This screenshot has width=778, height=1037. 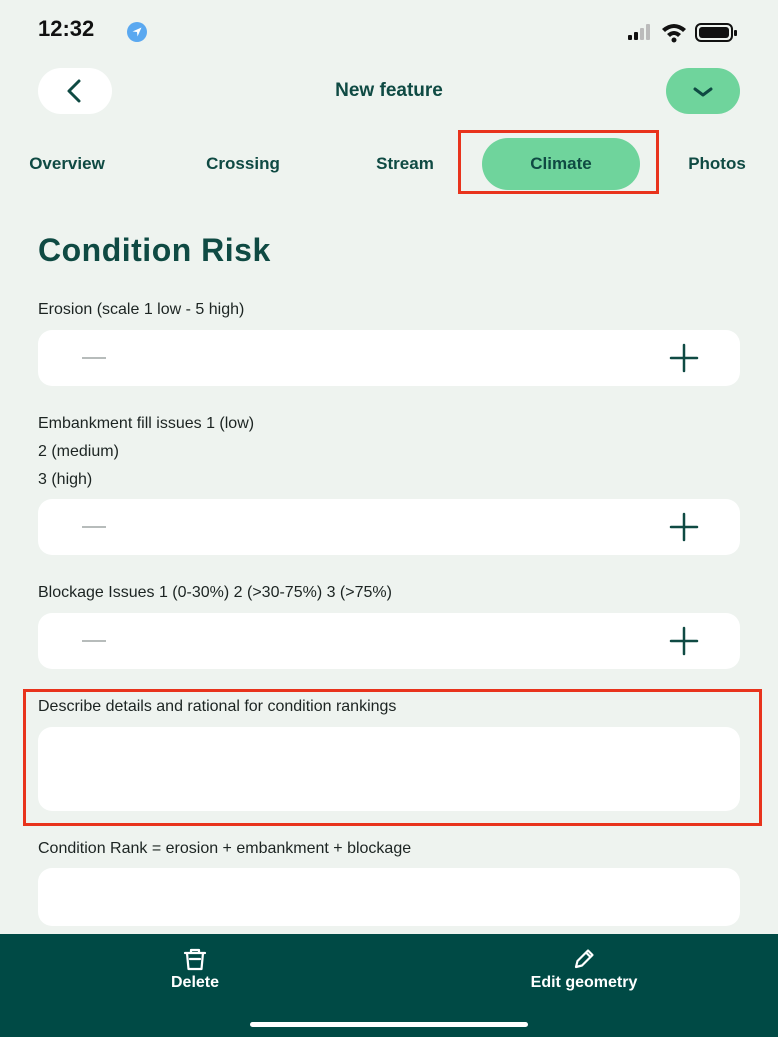 I want to click on blockage-stepper, so click(x=389, y=641).